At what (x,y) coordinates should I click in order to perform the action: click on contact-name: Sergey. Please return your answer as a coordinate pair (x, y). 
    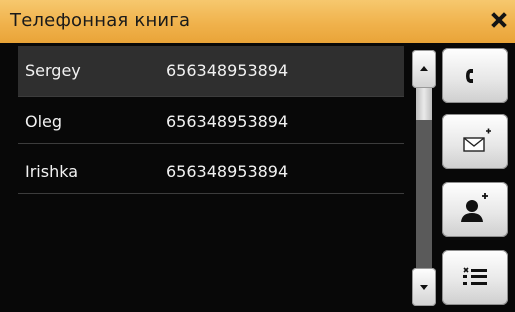
    Looking at the image, I should click on (53, 70).